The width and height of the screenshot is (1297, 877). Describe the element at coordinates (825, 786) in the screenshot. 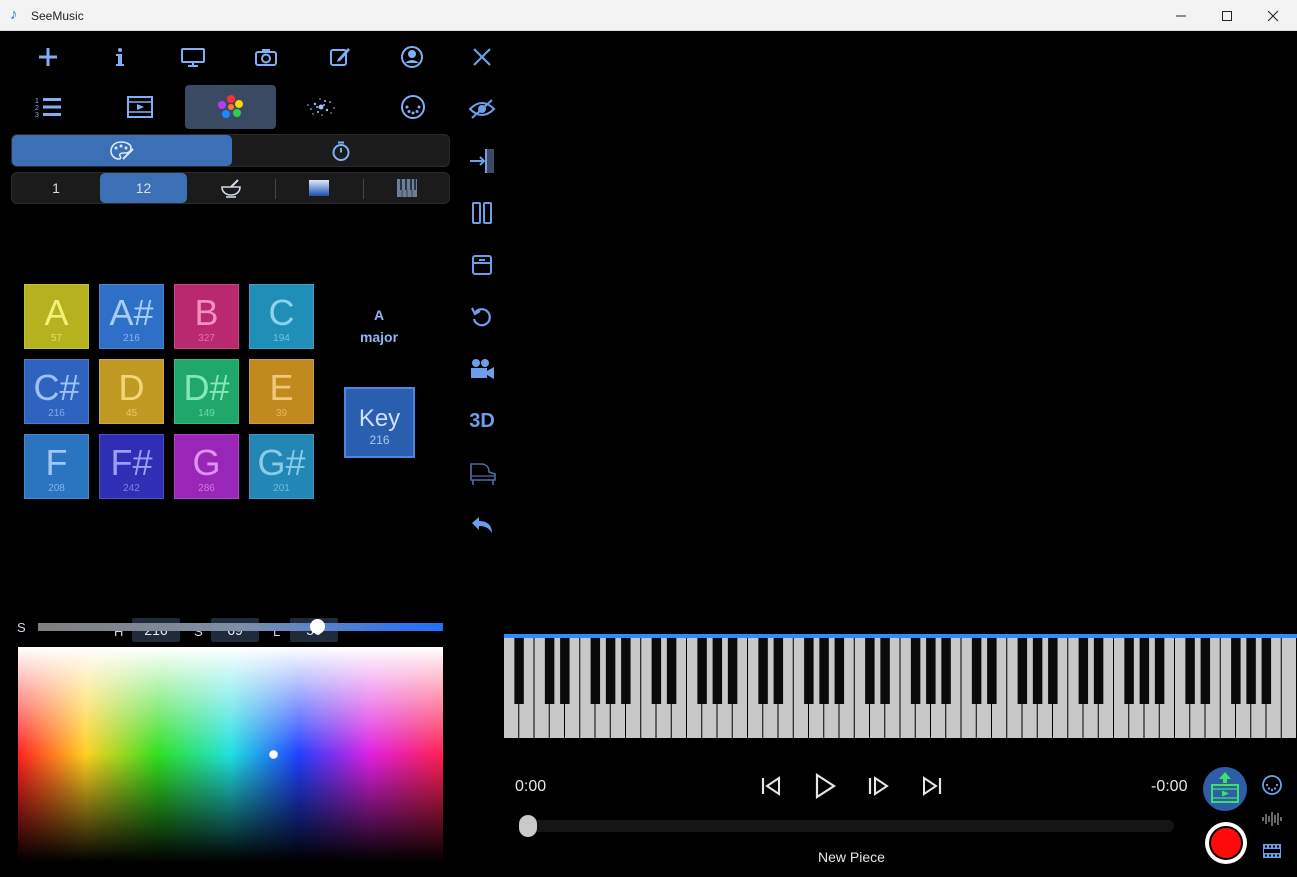

I see `play-icon` at that location.